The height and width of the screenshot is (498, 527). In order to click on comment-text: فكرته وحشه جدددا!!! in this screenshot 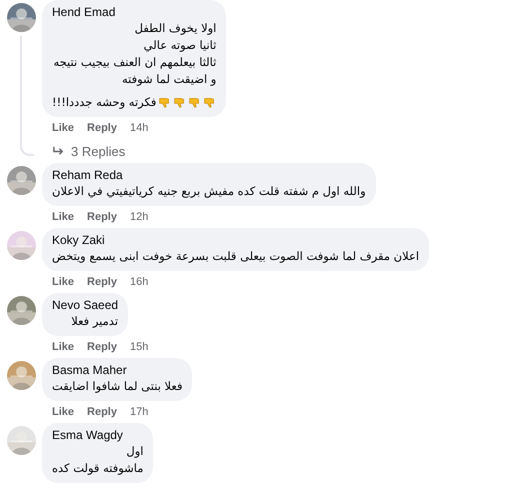, I will do `click(104, 102)`.